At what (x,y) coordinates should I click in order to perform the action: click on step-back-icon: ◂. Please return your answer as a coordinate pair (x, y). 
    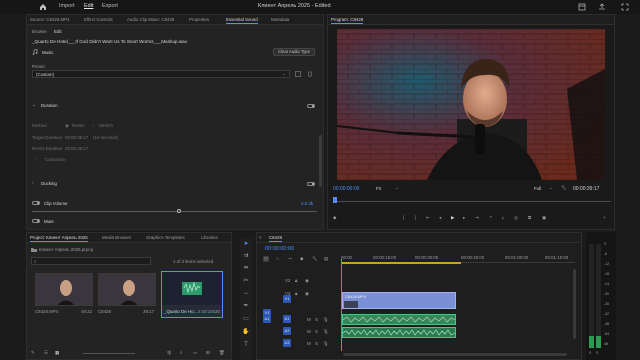
    Looking at the image, I should click on (440, 218).